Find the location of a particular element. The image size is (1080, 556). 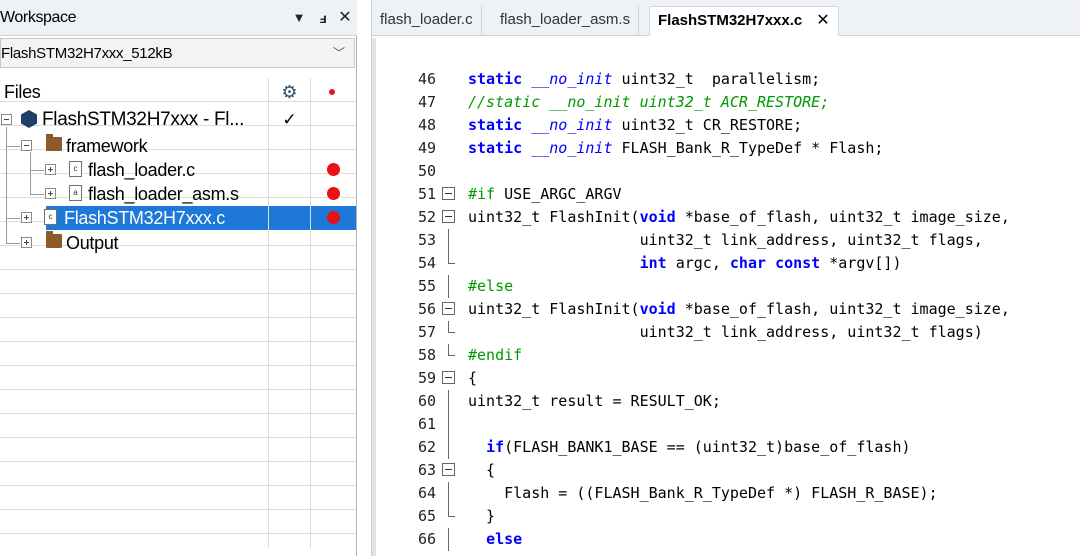

line-number: 52 is located at coordinates (426, 217).